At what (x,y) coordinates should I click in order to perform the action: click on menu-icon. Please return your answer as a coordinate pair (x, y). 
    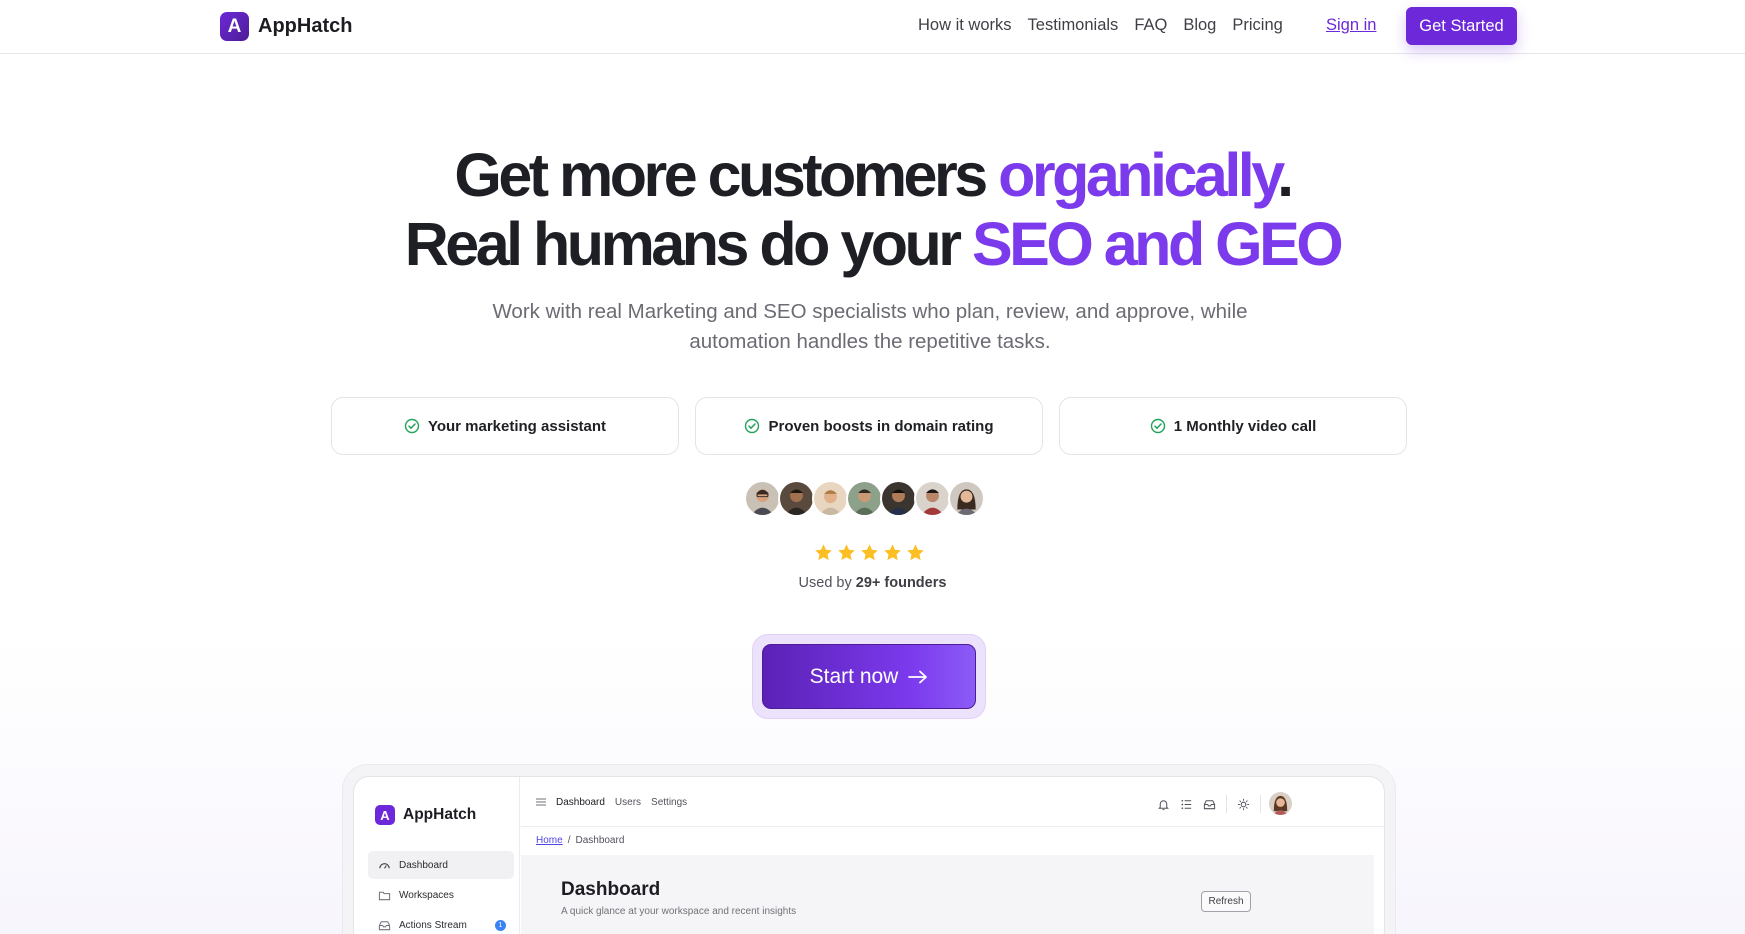
    Looking at the image, I should click on (541, 802).